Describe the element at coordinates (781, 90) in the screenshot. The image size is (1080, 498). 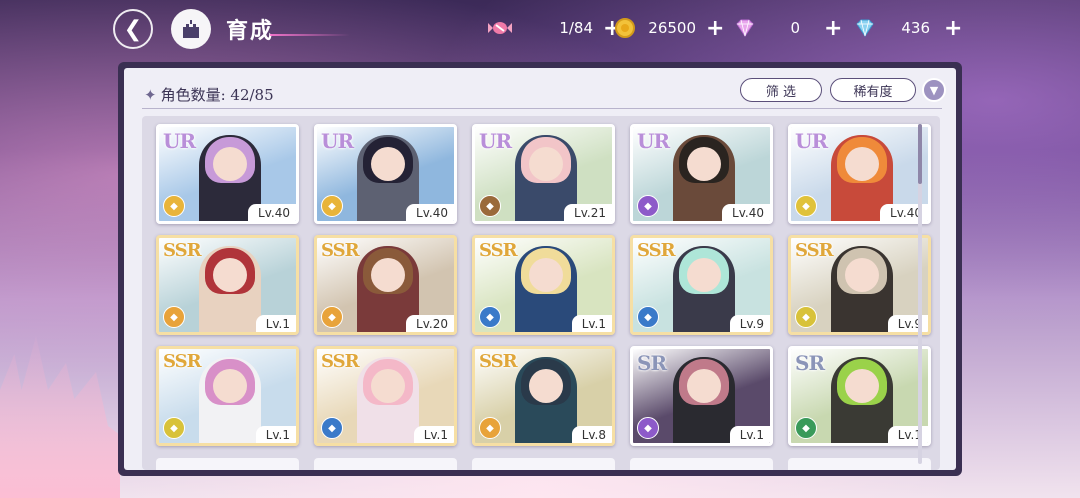
I see `filter-button: 筛 选` at that location.